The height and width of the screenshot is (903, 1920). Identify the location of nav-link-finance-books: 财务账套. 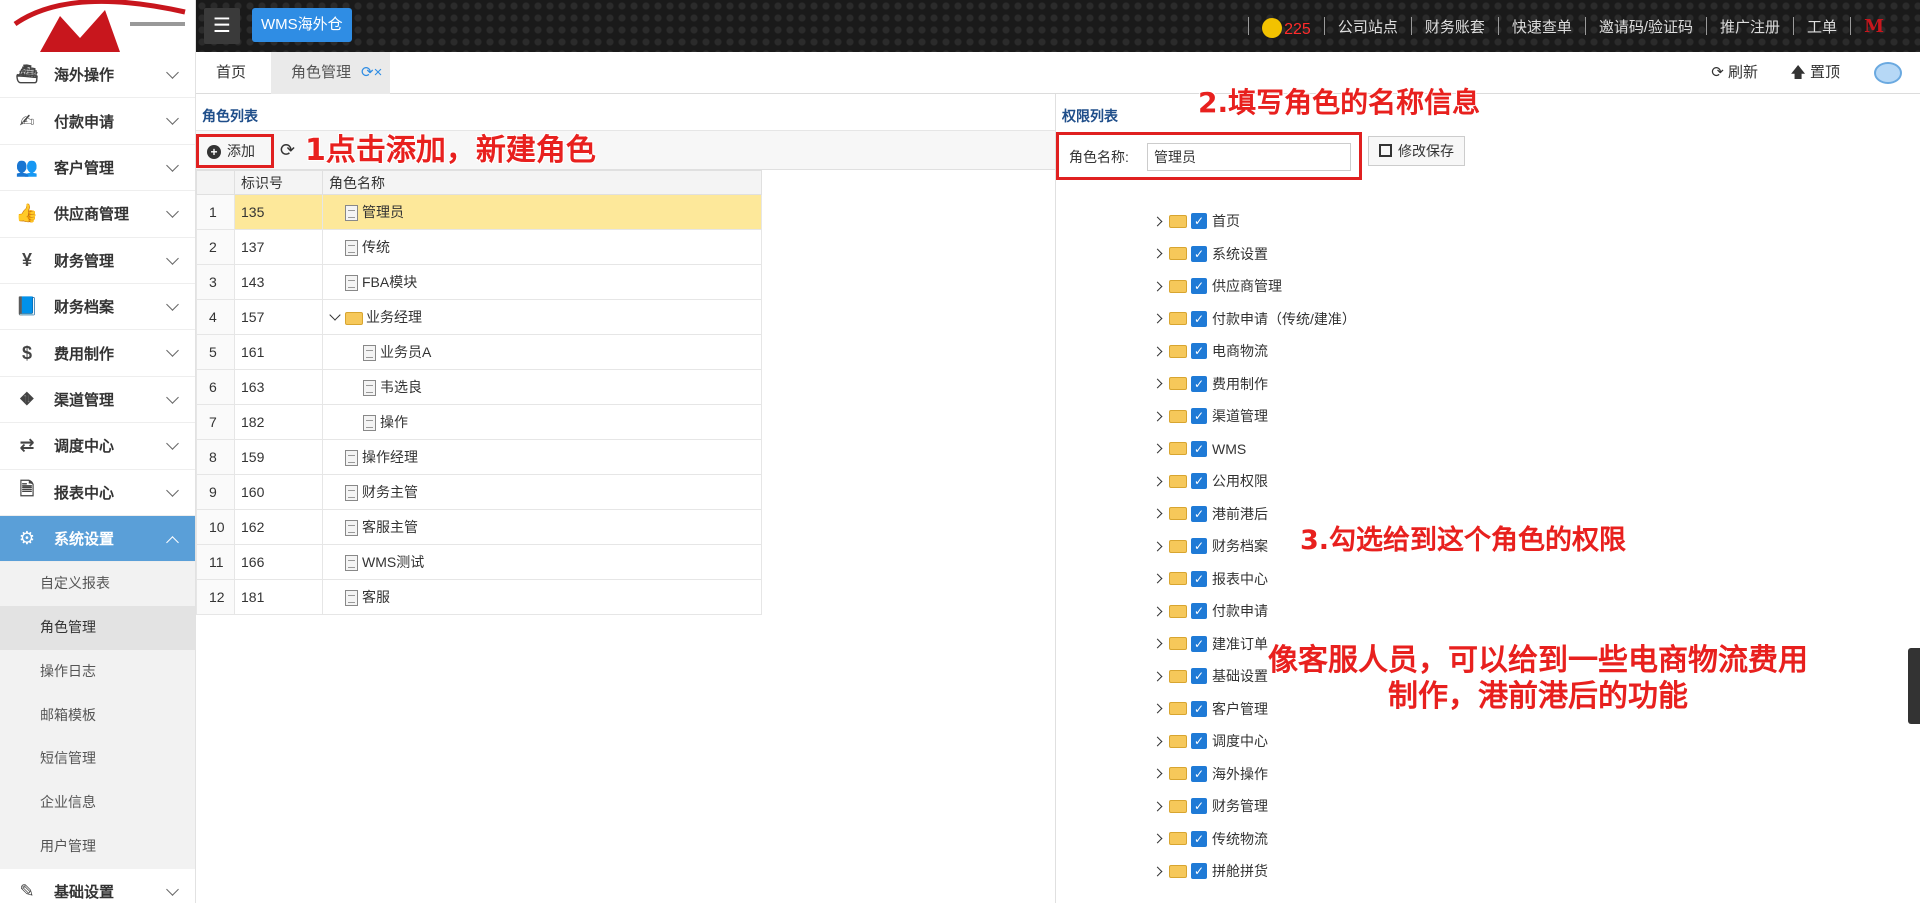
(1455, 26).